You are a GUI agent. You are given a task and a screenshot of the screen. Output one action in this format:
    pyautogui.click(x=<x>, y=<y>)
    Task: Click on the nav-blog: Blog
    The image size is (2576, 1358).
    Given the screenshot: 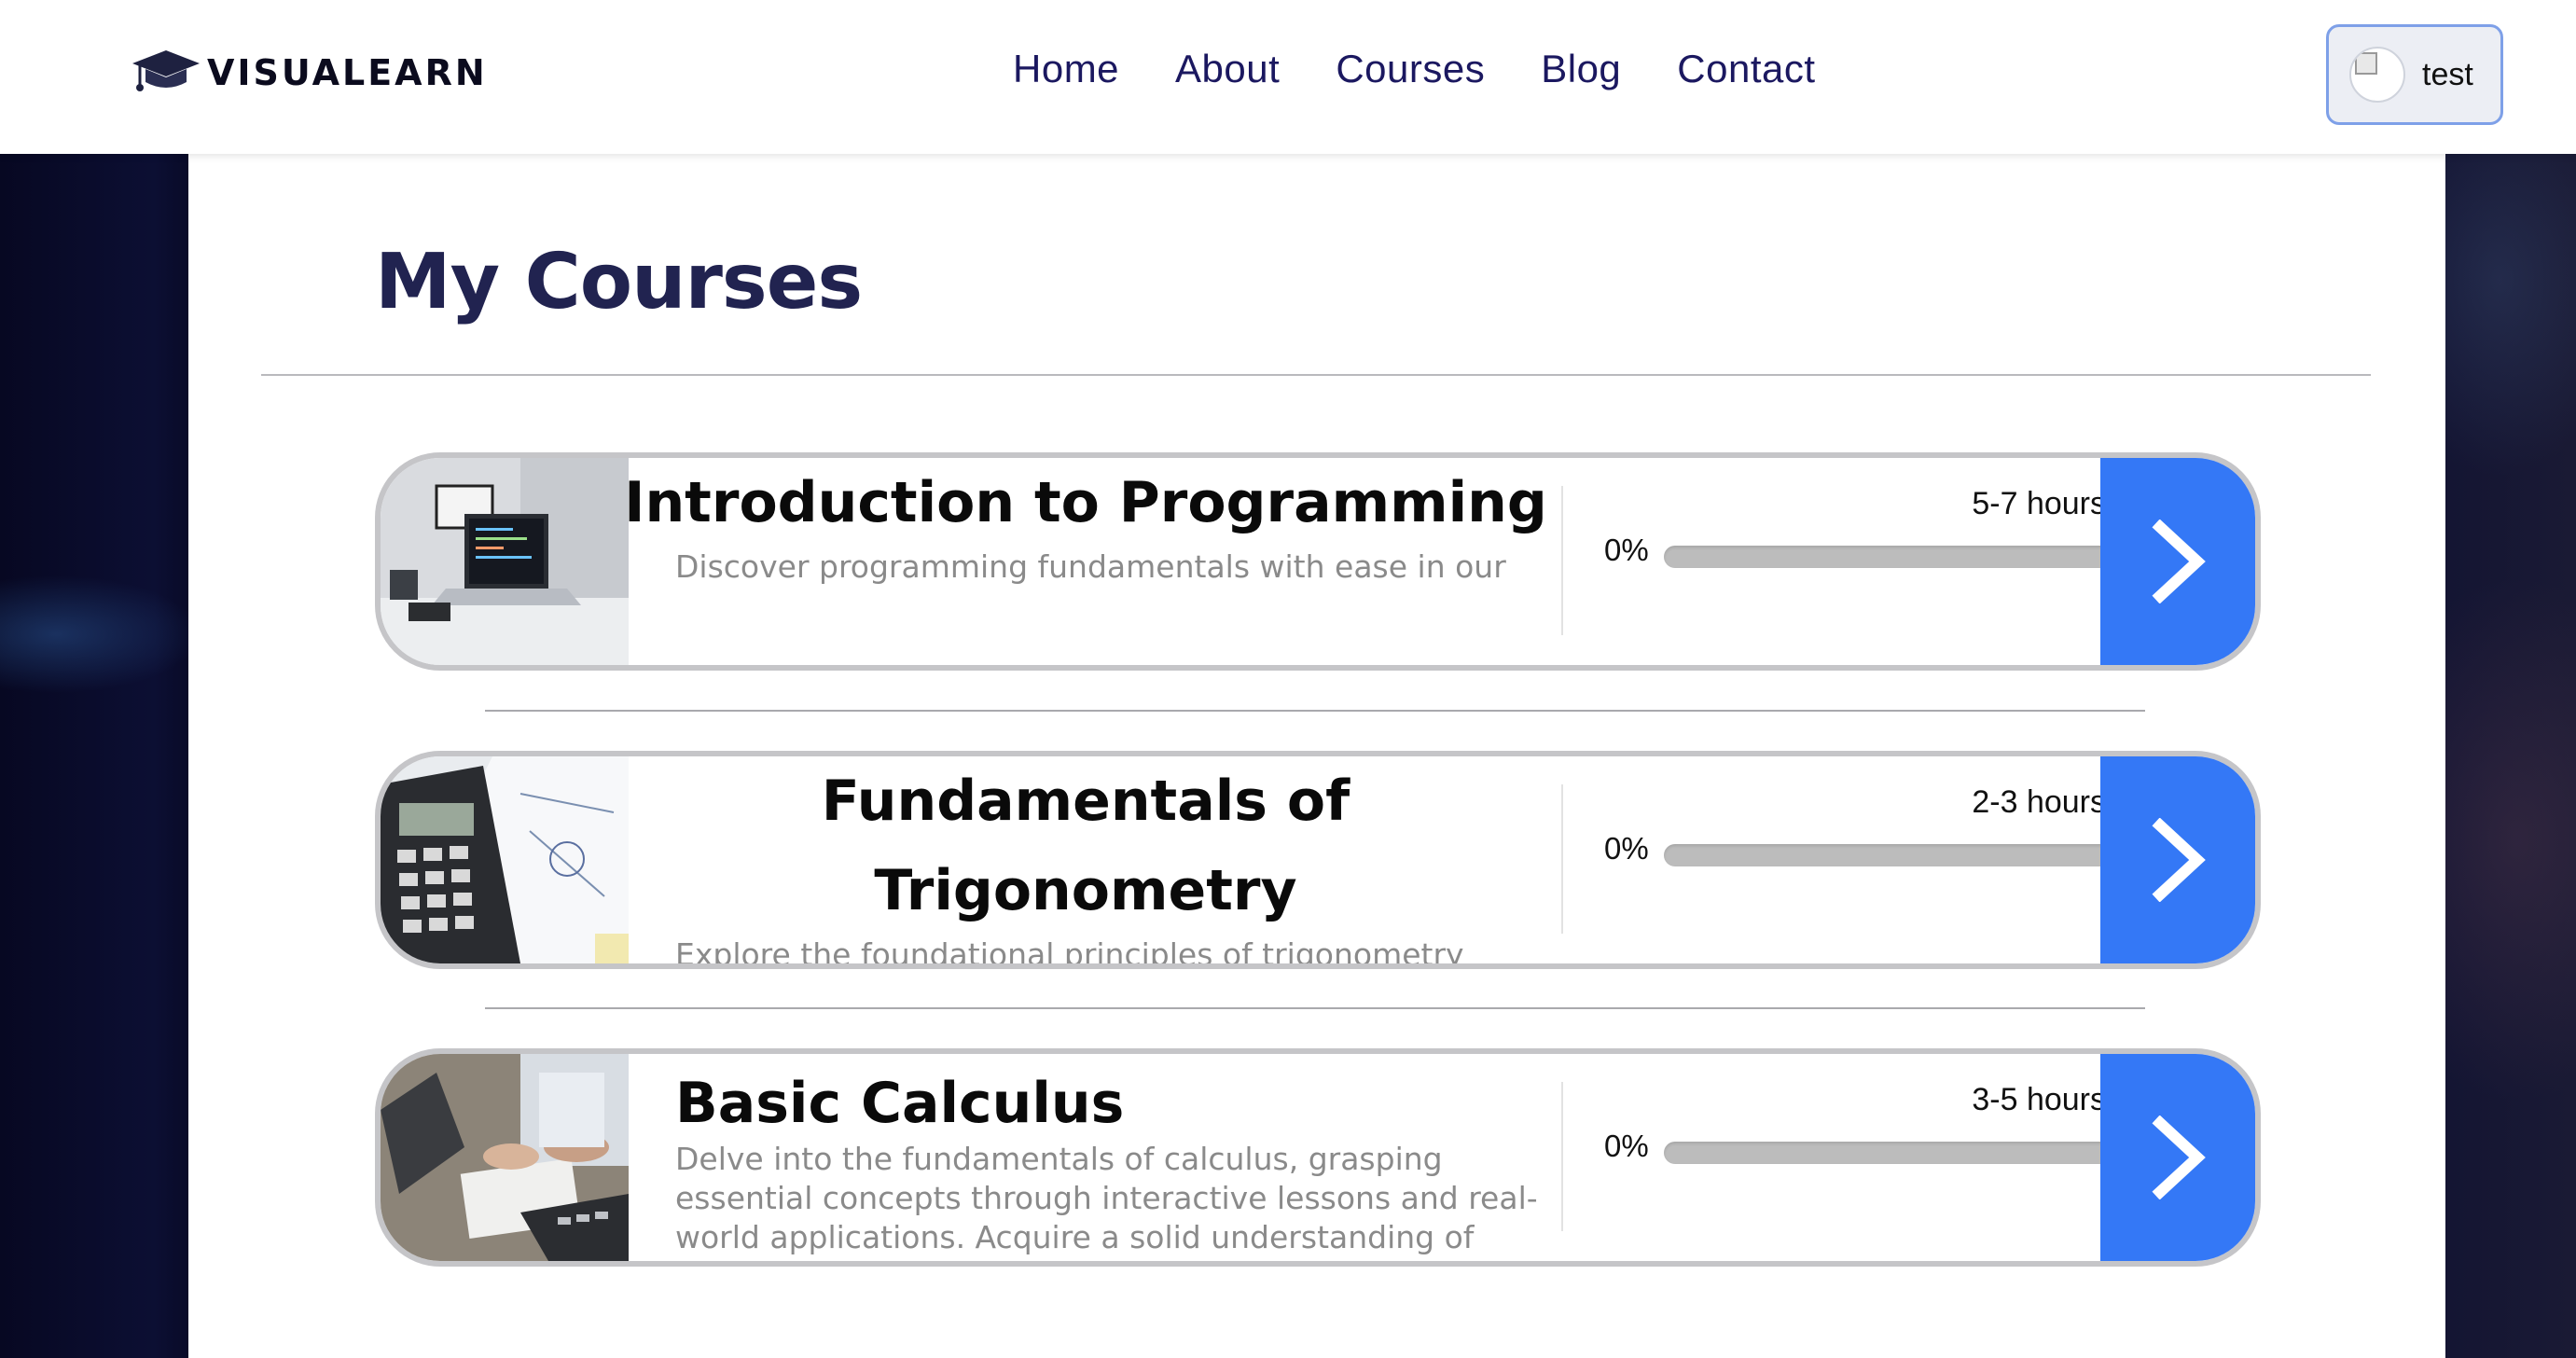 What is the action you would take?
    pyautogui.click(x=1581, y=69)
    